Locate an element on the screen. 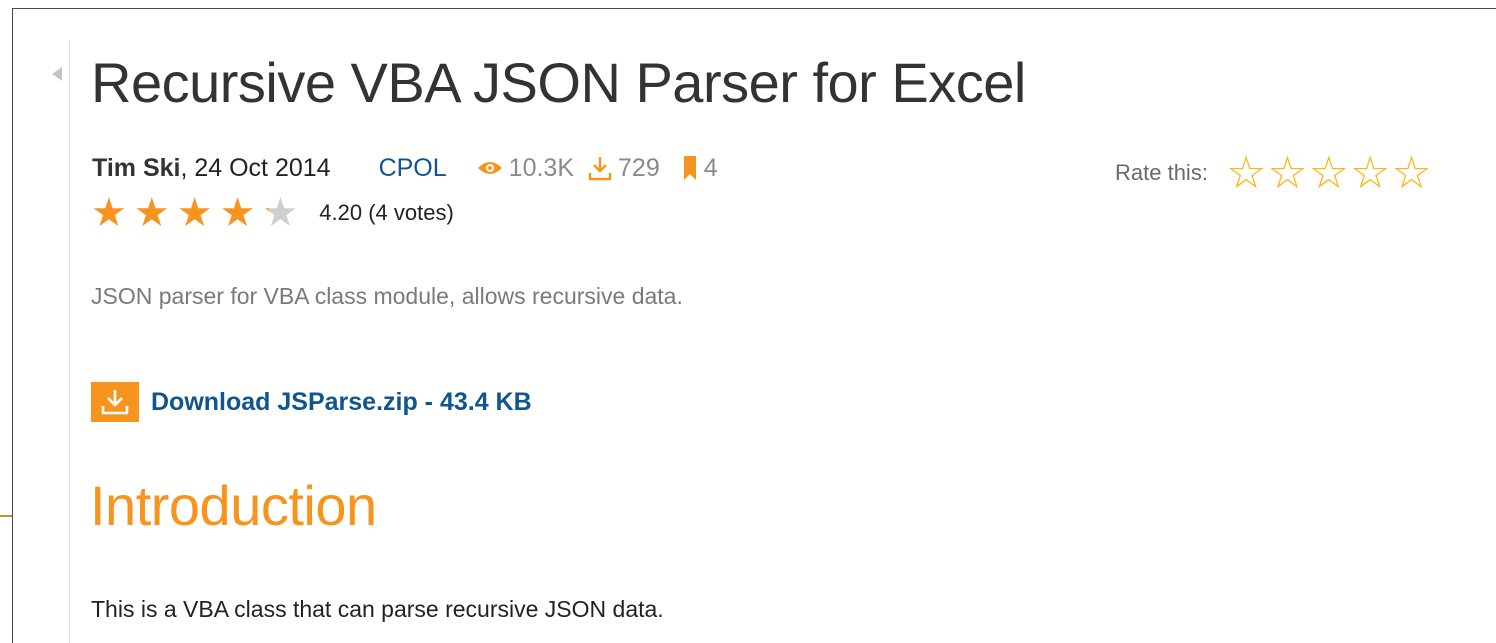 The height and width of the screenshot is (643, 1496). sidebar-divider is located at coordinates (69, 341).